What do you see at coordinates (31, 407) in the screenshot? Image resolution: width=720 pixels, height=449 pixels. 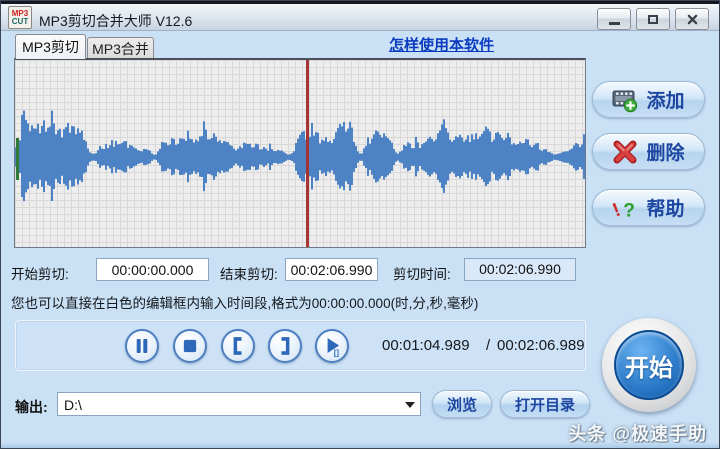 I see `output-label: 输出:` at bounding box center [31, 407].